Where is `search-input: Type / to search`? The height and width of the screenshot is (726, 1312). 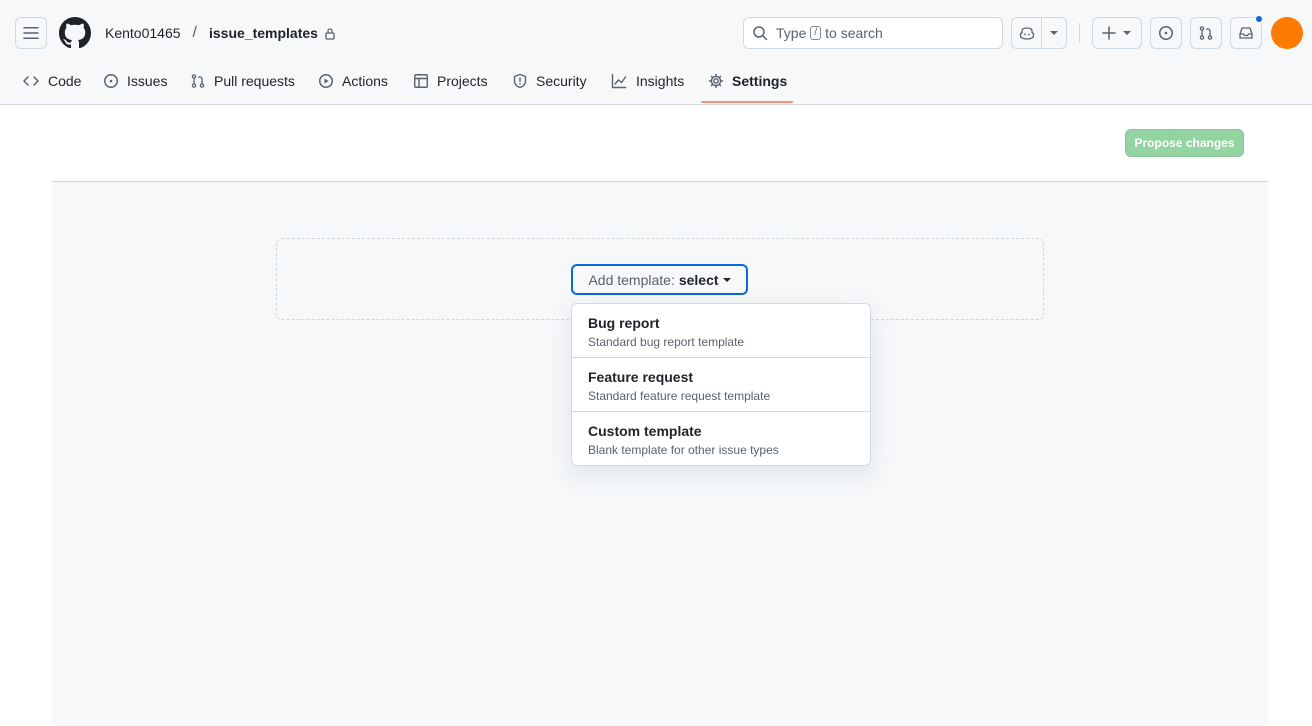 search-input: Type / to search is located at coordinates (873, 33).